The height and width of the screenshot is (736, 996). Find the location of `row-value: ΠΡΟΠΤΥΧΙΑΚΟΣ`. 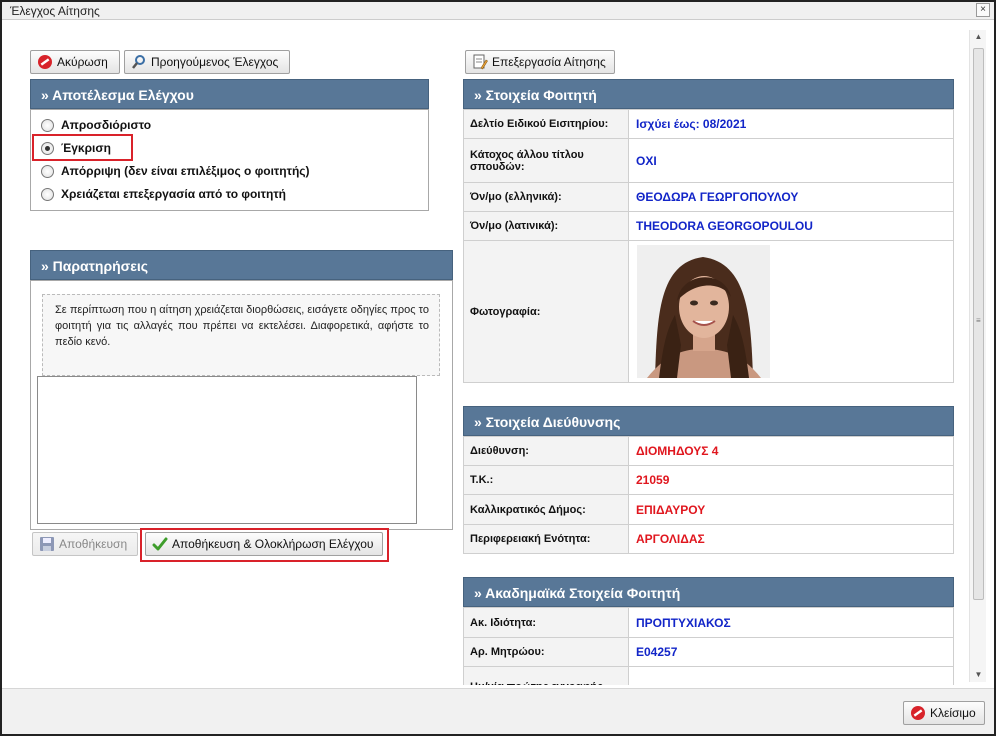

row-value: ΠΡΟΠΤΥΧΙΑΚΟΣ is located at coordinates (791, 622).